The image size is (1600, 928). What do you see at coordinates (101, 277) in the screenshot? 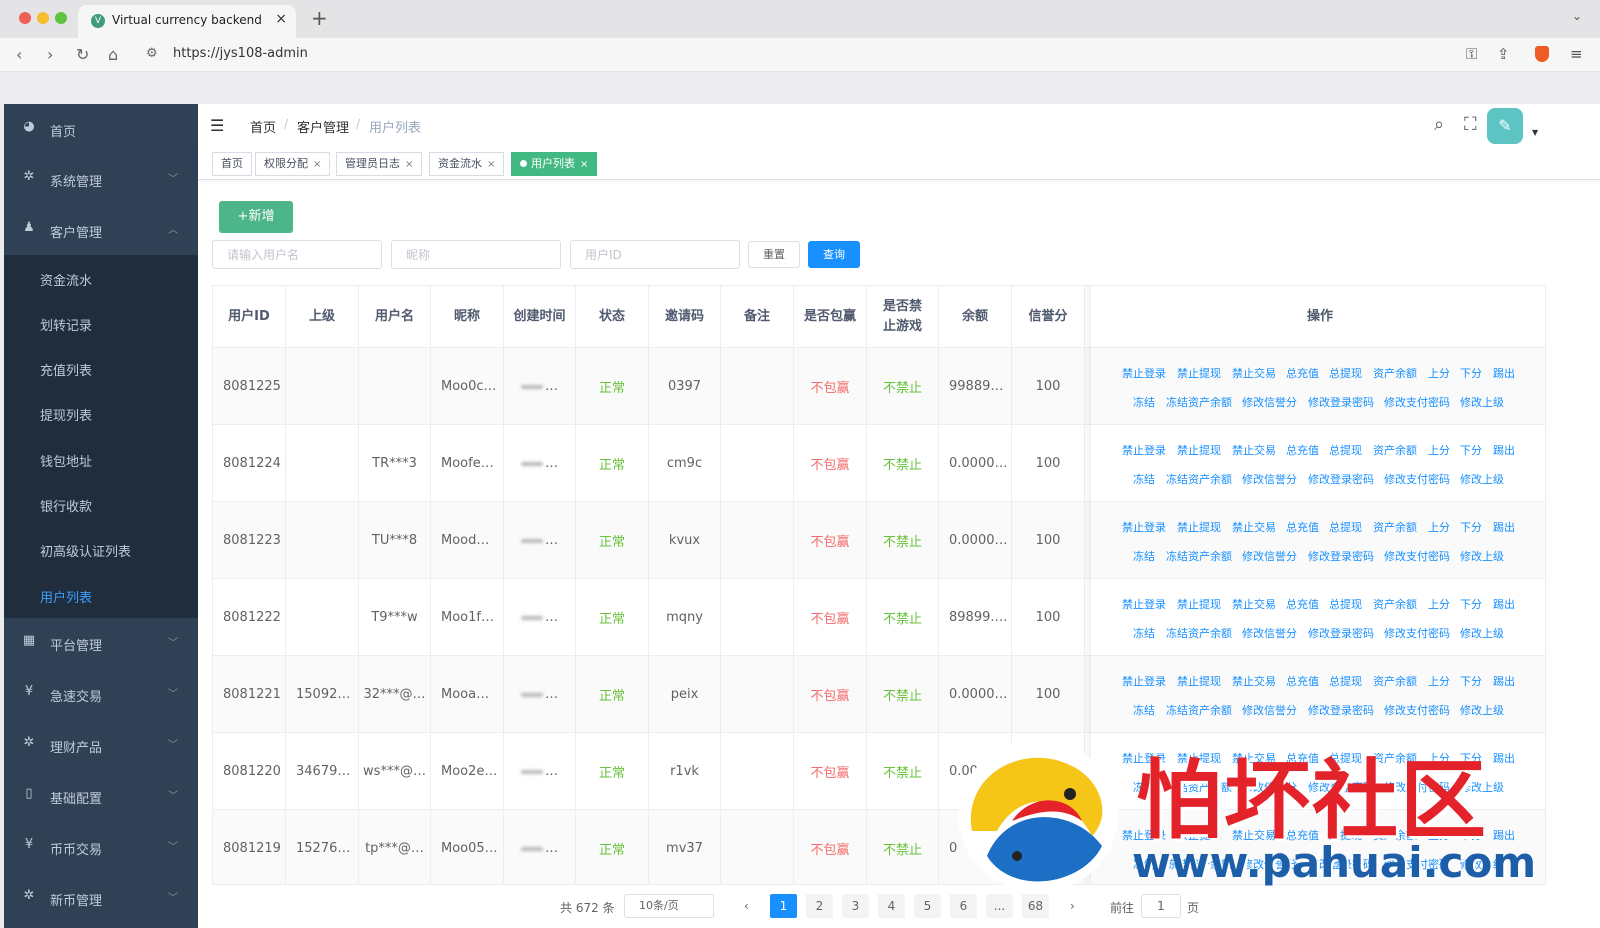
I see `submenu-item-fund-flow: 资金流水` at bounding box center [101, 277].